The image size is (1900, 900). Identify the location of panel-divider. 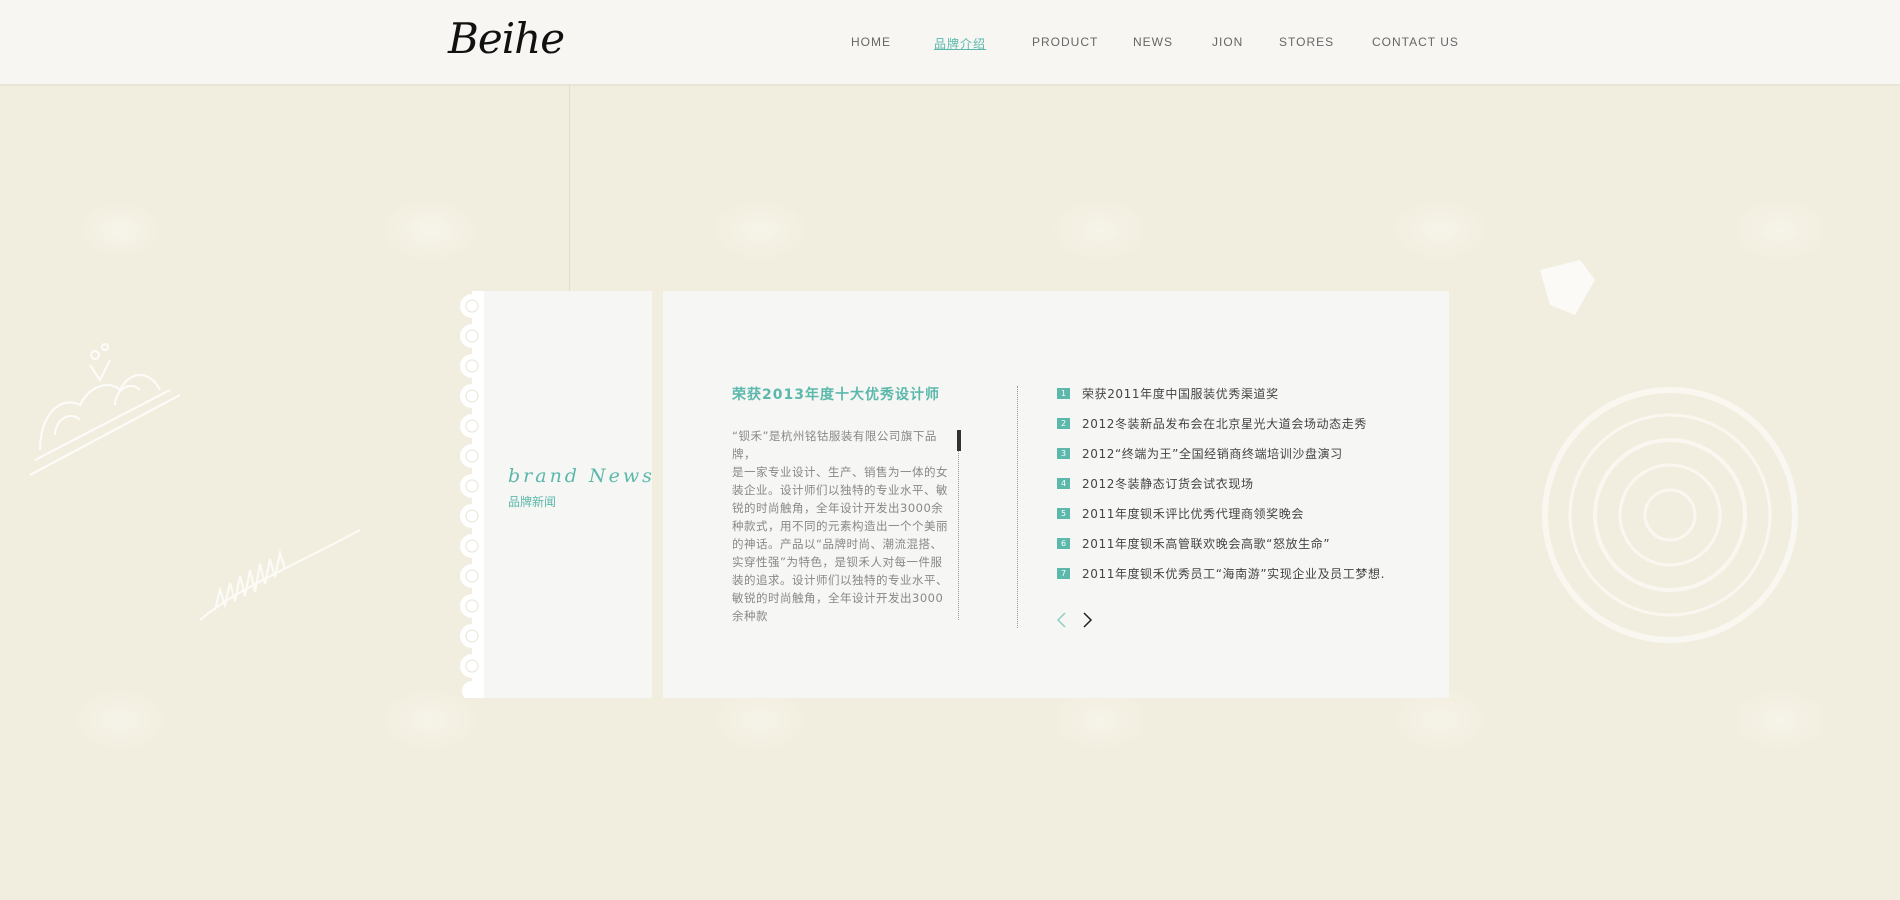
(1017, 507).